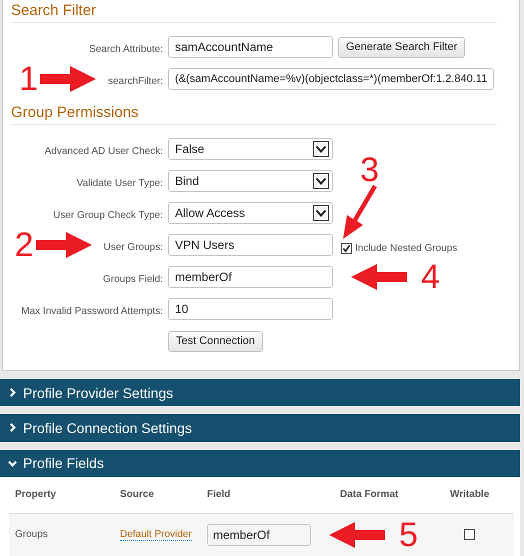 This screenshot has width=524, height=556. Describe the element at coordinates (133, 246) in the screenshot. I see `field-label: User Groups:` at that location.